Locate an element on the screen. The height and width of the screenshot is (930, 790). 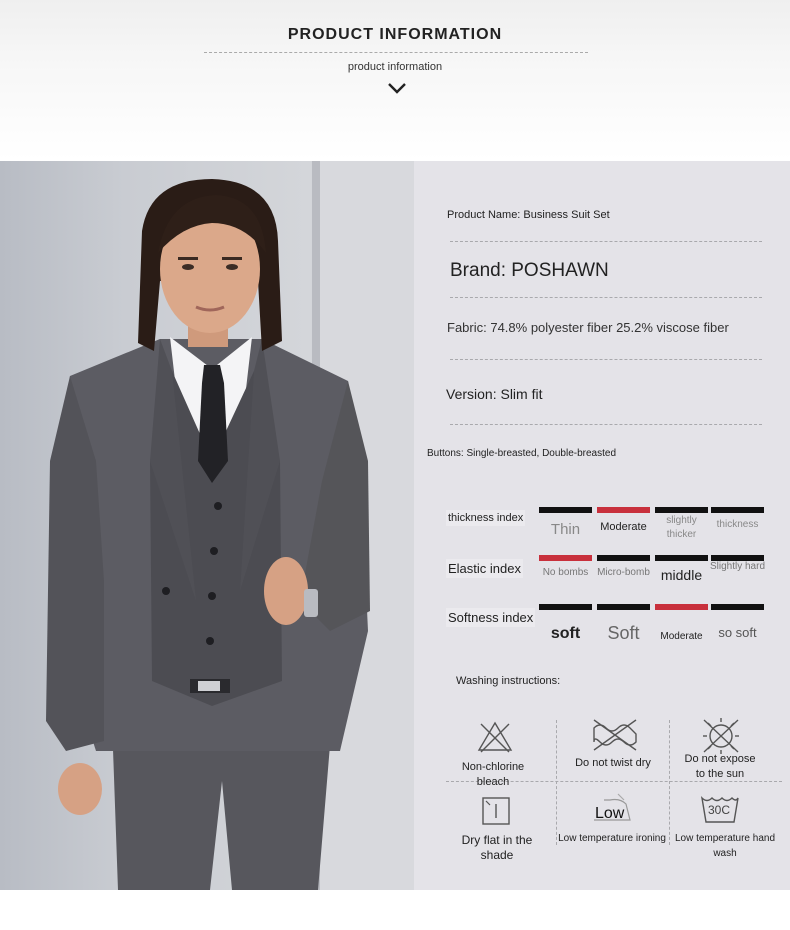
header-divider is located at coordinates (396, 52).